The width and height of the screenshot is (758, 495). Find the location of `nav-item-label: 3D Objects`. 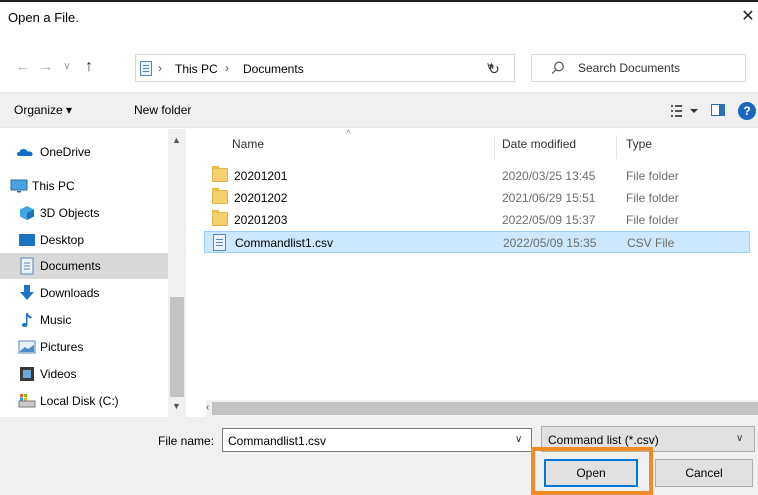

nav-item-label: 3D Objects is located at coordinates (70, 213).